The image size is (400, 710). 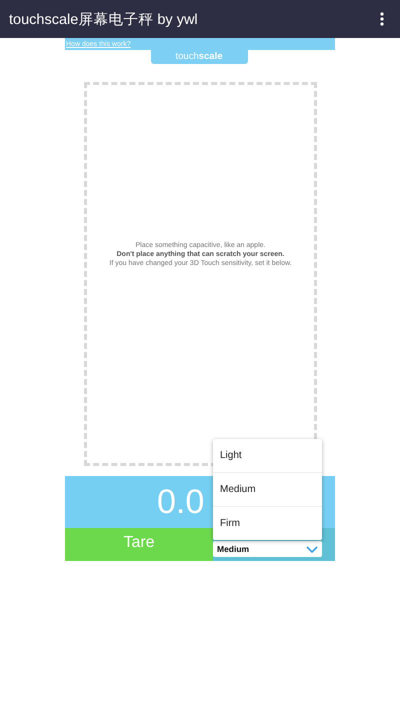 I want to click on app-title: touchscale屏幕电子秤 by ywl, so click(x=103, y=19).